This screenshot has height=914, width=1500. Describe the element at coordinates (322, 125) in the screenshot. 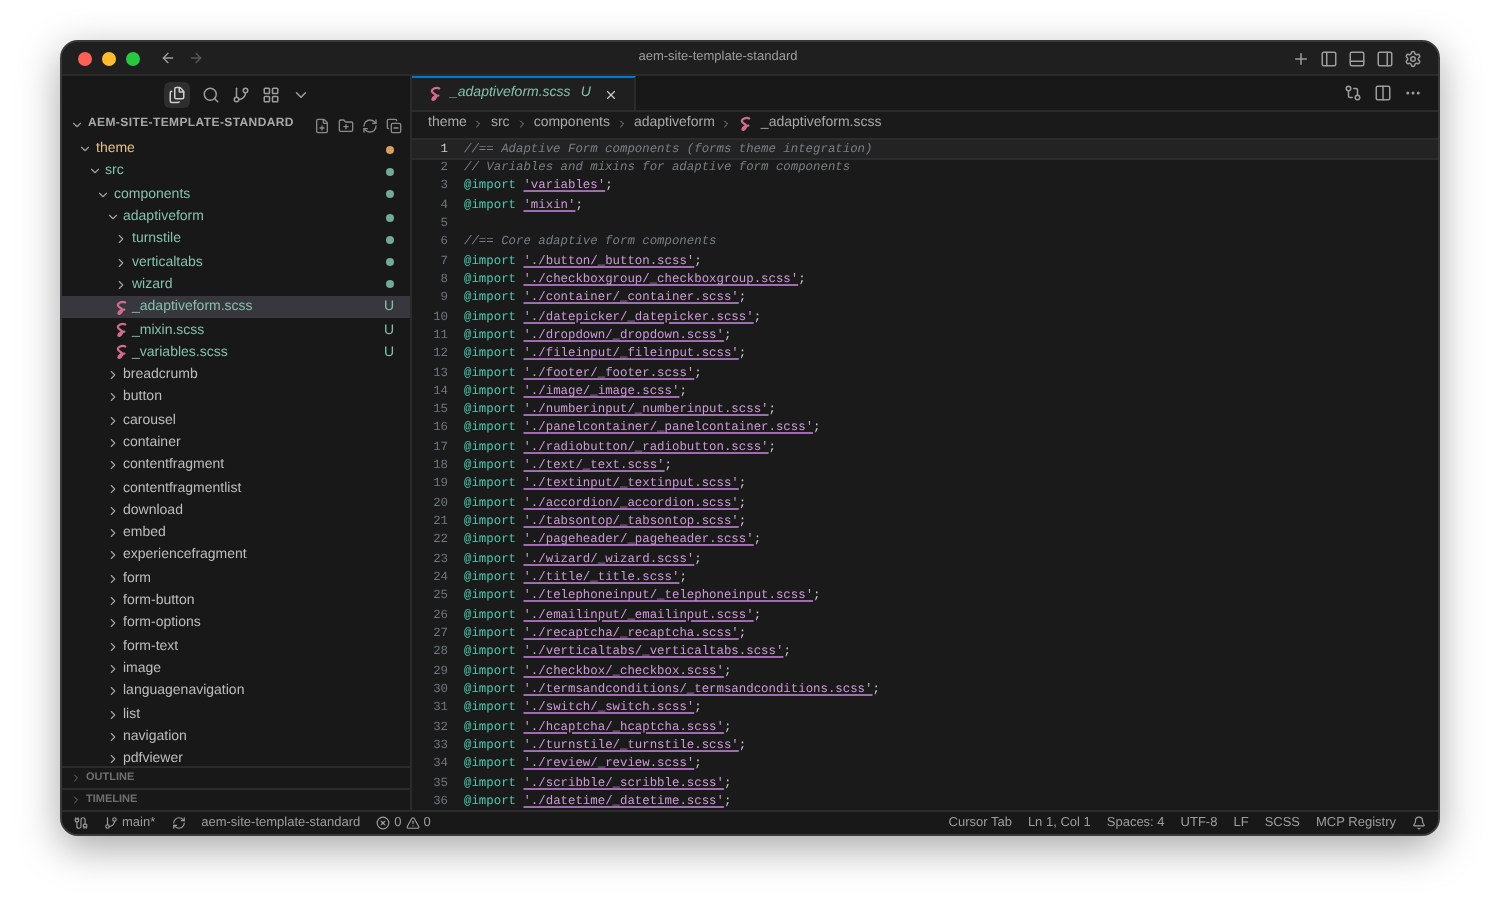

I see `new-file-icon` at that location.